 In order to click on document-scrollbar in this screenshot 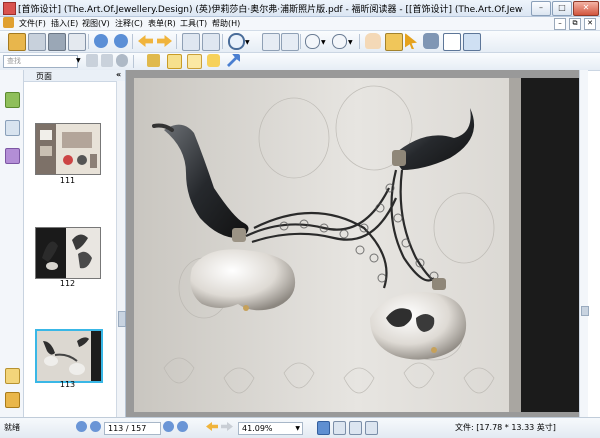, I will do `click(584, 243)`.